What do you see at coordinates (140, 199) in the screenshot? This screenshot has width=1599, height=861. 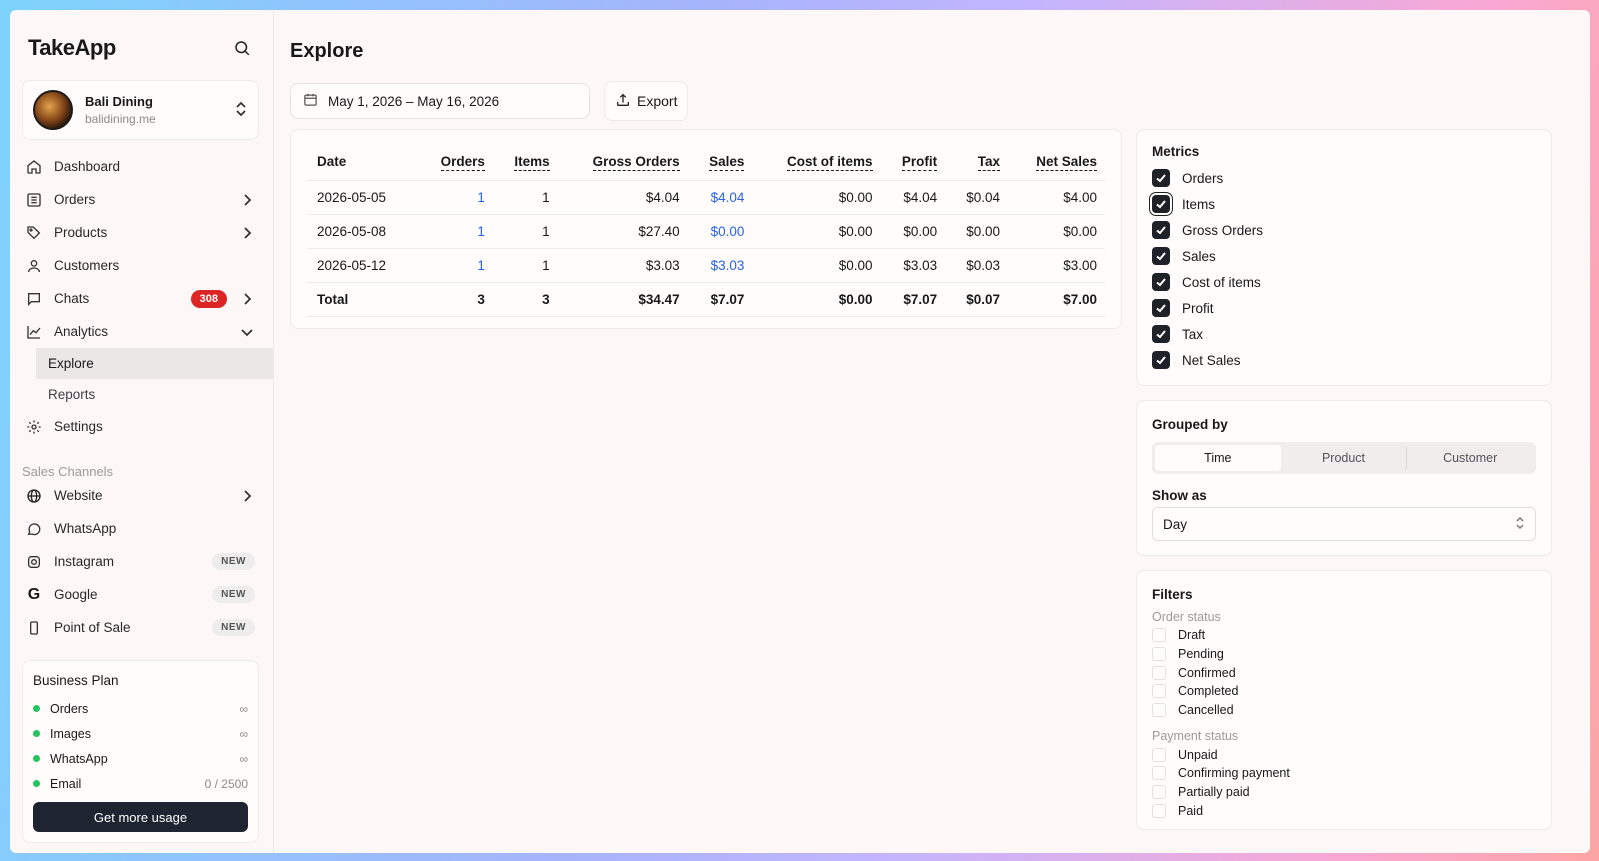 I see `nav-orders: Orders` at bounding box center [140, 199].